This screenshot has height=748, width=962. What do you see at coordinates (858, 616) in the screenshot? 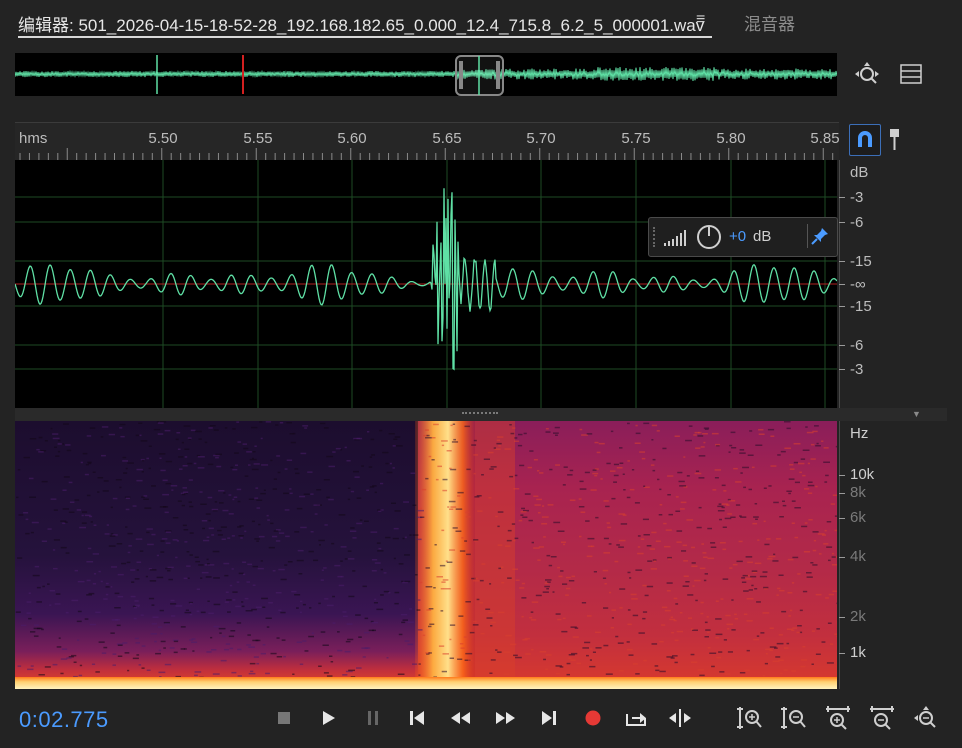
I see `hz-scale-label: 2k` at bounding box center [858, 616].